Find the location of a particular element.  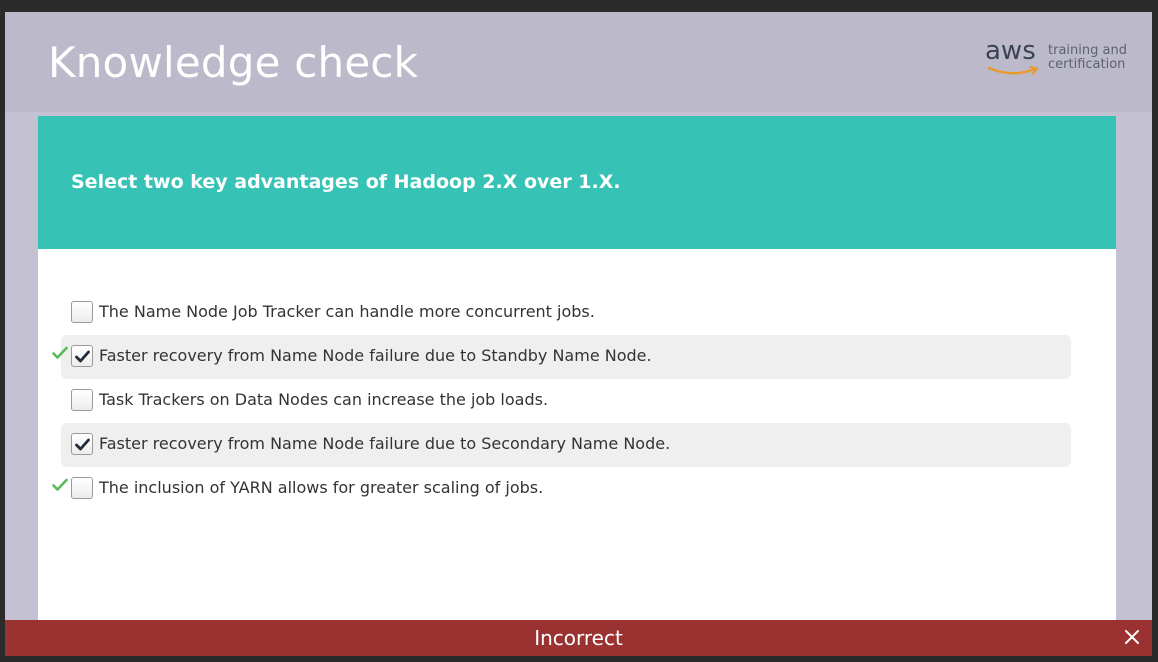

aws-smile-icon is located at coordinates (1013, 71).